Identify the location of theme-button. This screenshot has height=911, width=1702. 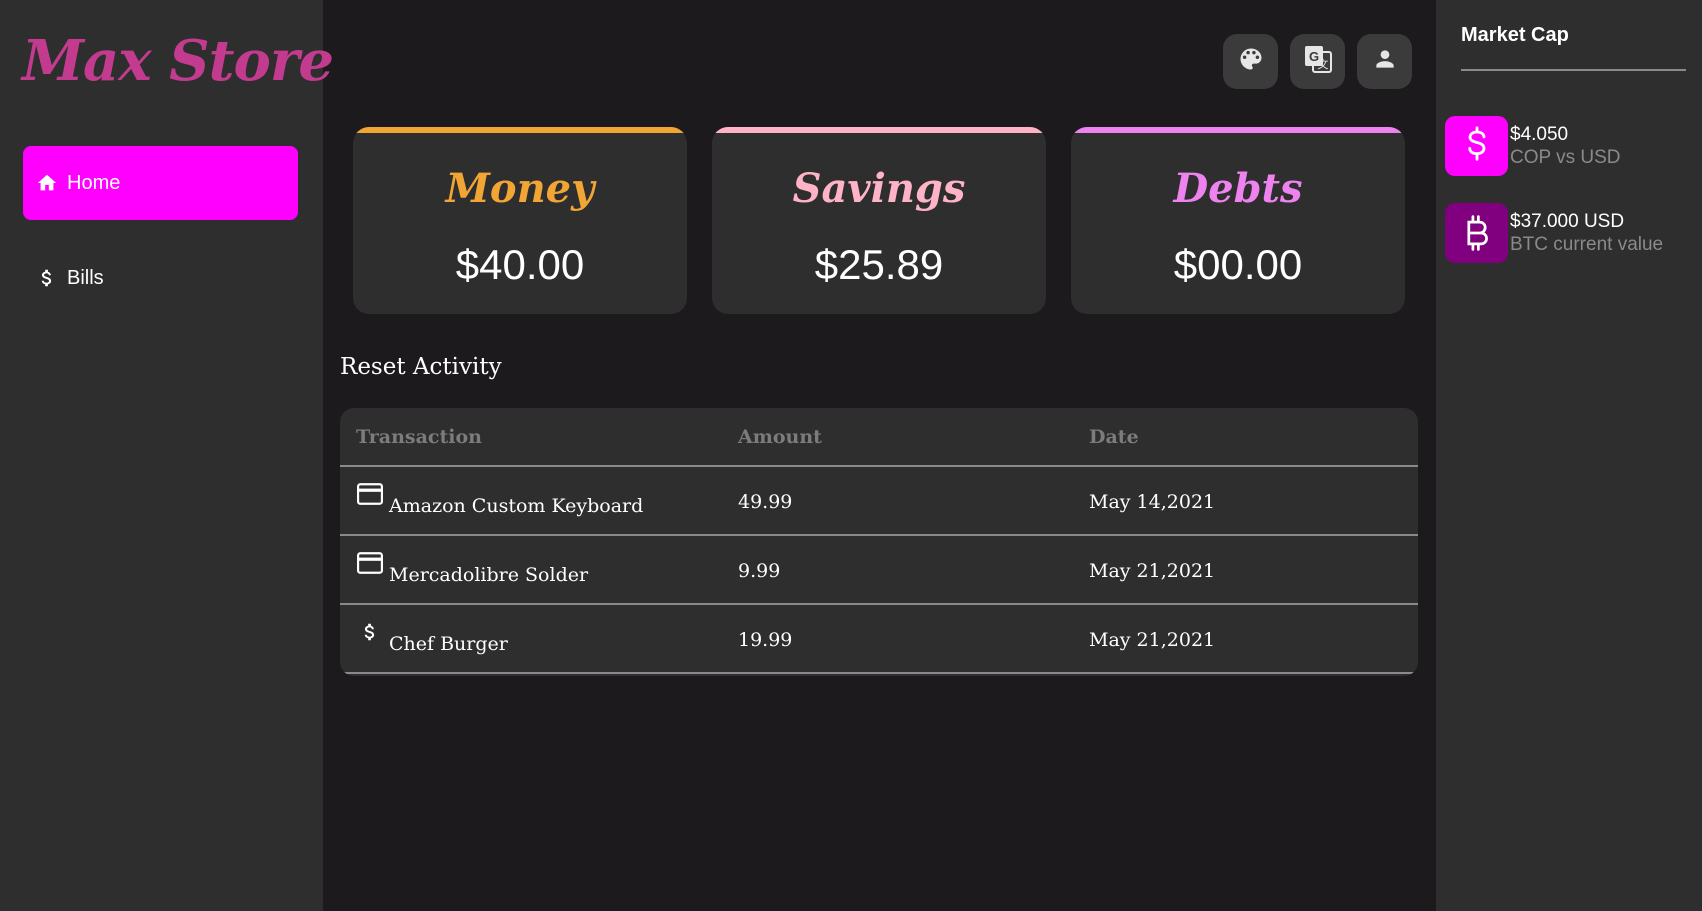
(1250, 61).